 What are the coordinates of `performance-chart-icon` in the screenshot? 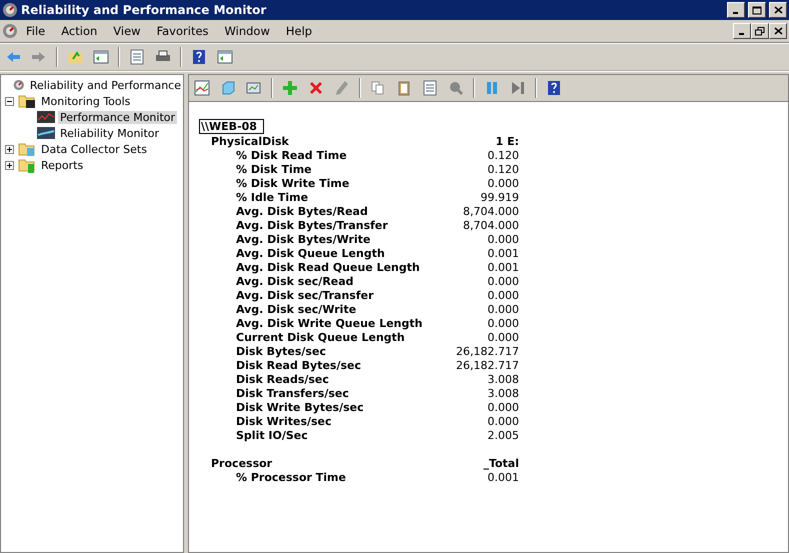 It's located at (46, 117).